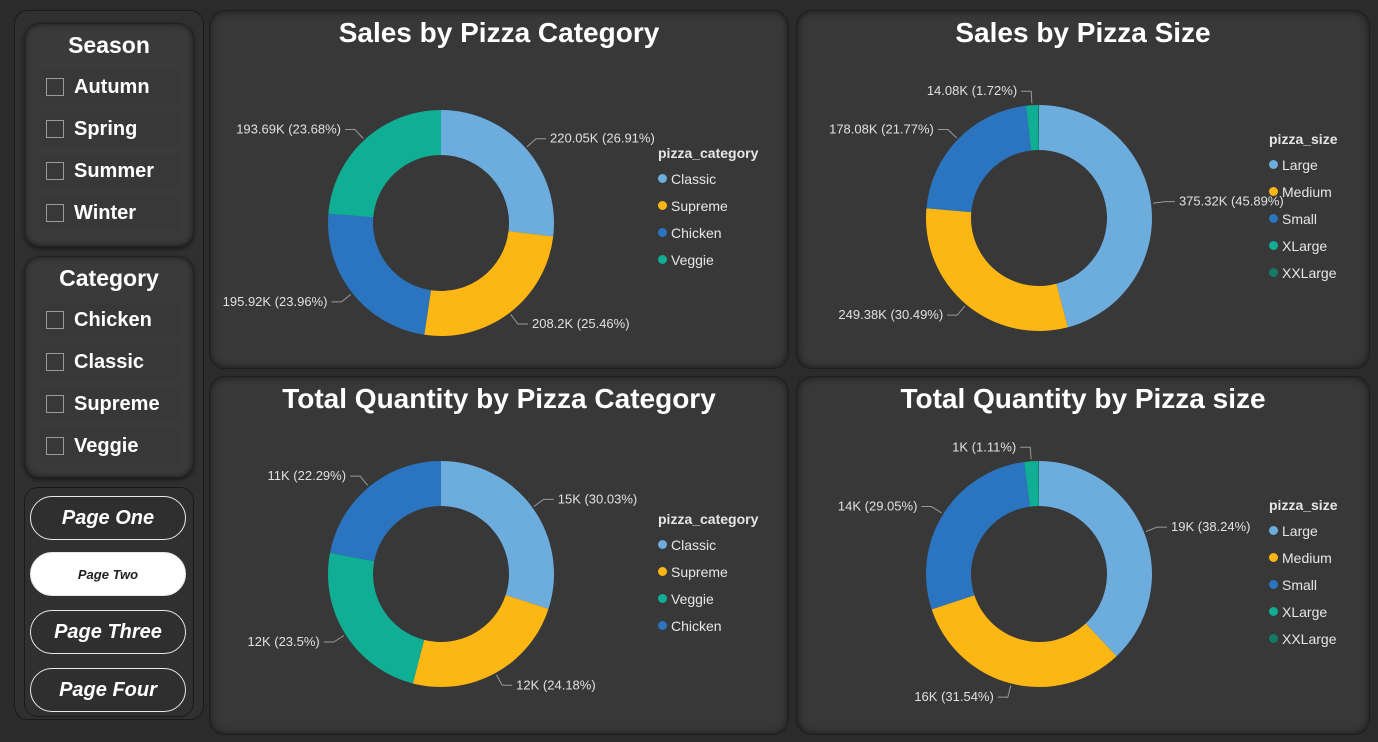 The width and height of the screenshot is (1378, 742). I want to click on legend-label: Classic, so click(694, 178).